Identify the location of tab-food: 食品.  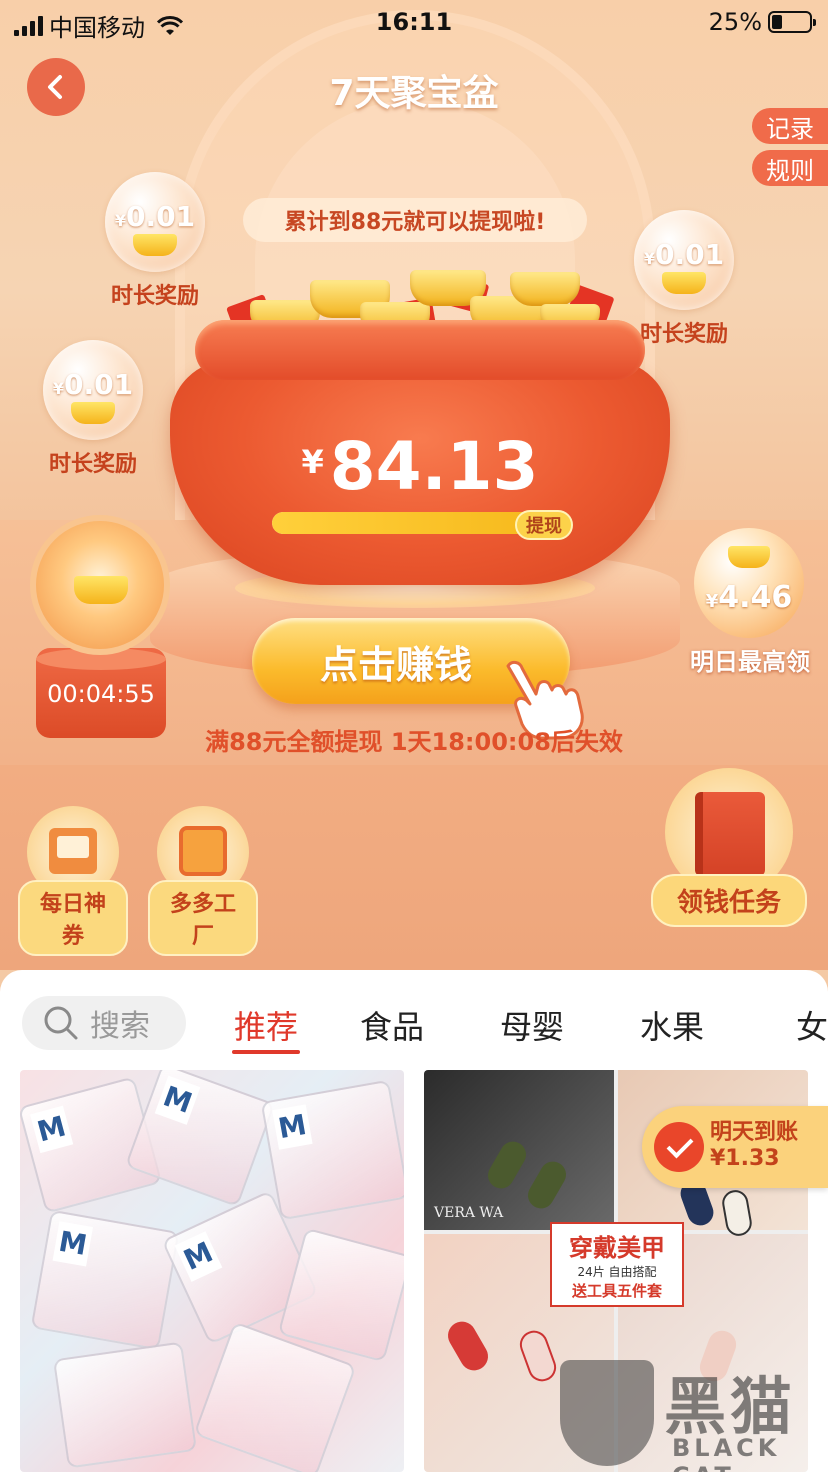
(392, 1026).